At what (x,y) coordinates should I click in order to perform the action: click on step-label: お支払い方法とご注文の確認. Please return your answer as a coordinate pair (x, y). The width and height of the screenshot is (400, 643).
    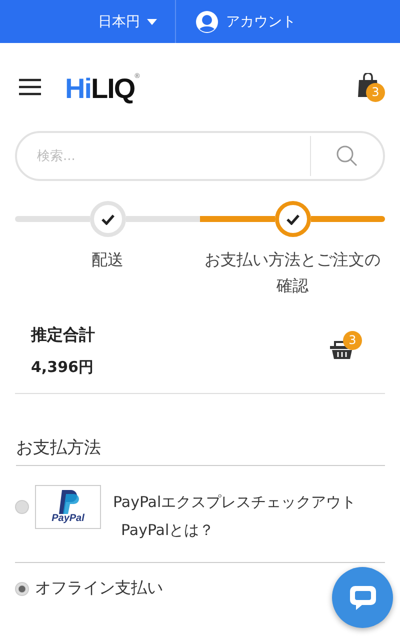
    Looking at the image, I should click on (292, 273).